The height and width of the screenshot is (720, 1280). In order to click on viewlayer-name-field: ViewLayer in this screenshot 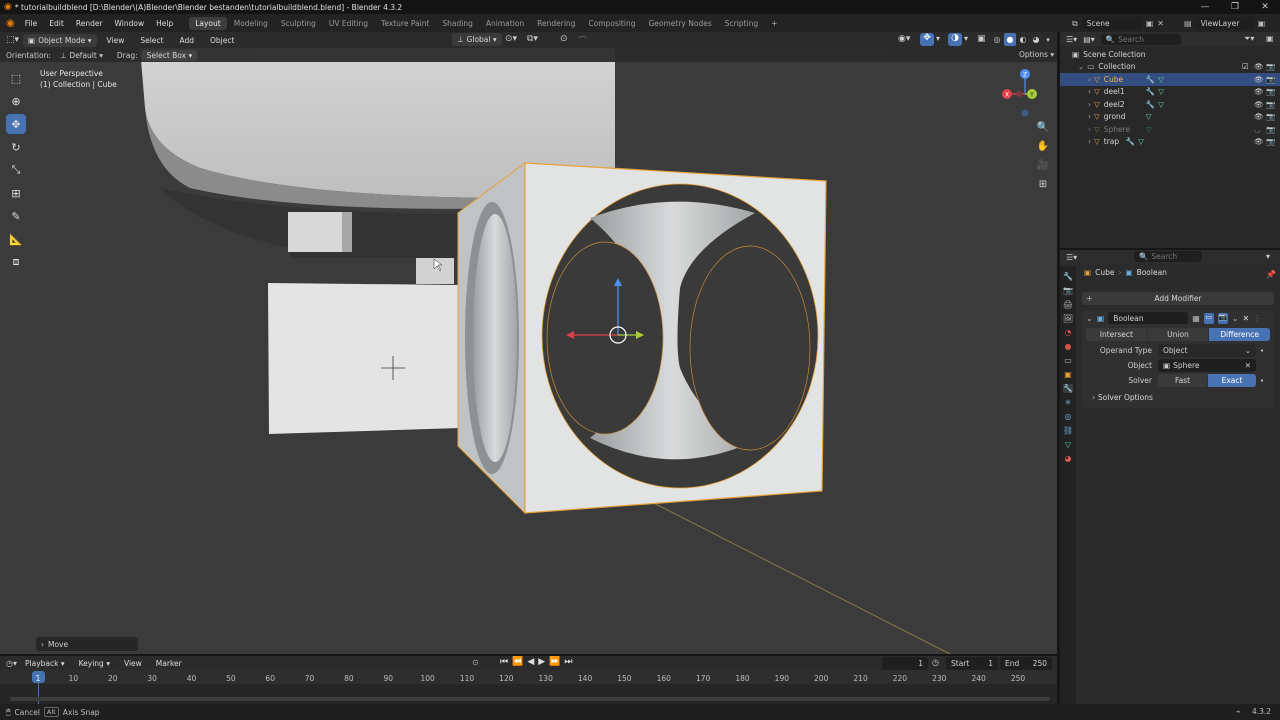, I will do `click(1224, 23)`.